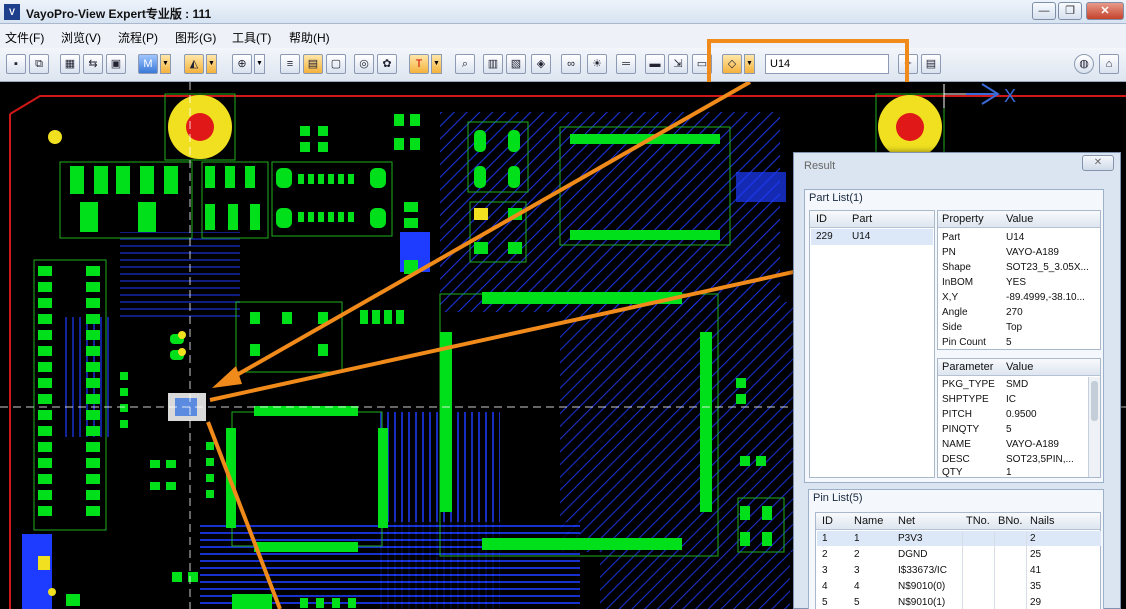 Image resolution: width=1126 pixels, height=609 pixels. What do you see at coordinates (387, 64) in the screenshot?
I see `palette-icon: ✿` at bounding box center [387, 64].